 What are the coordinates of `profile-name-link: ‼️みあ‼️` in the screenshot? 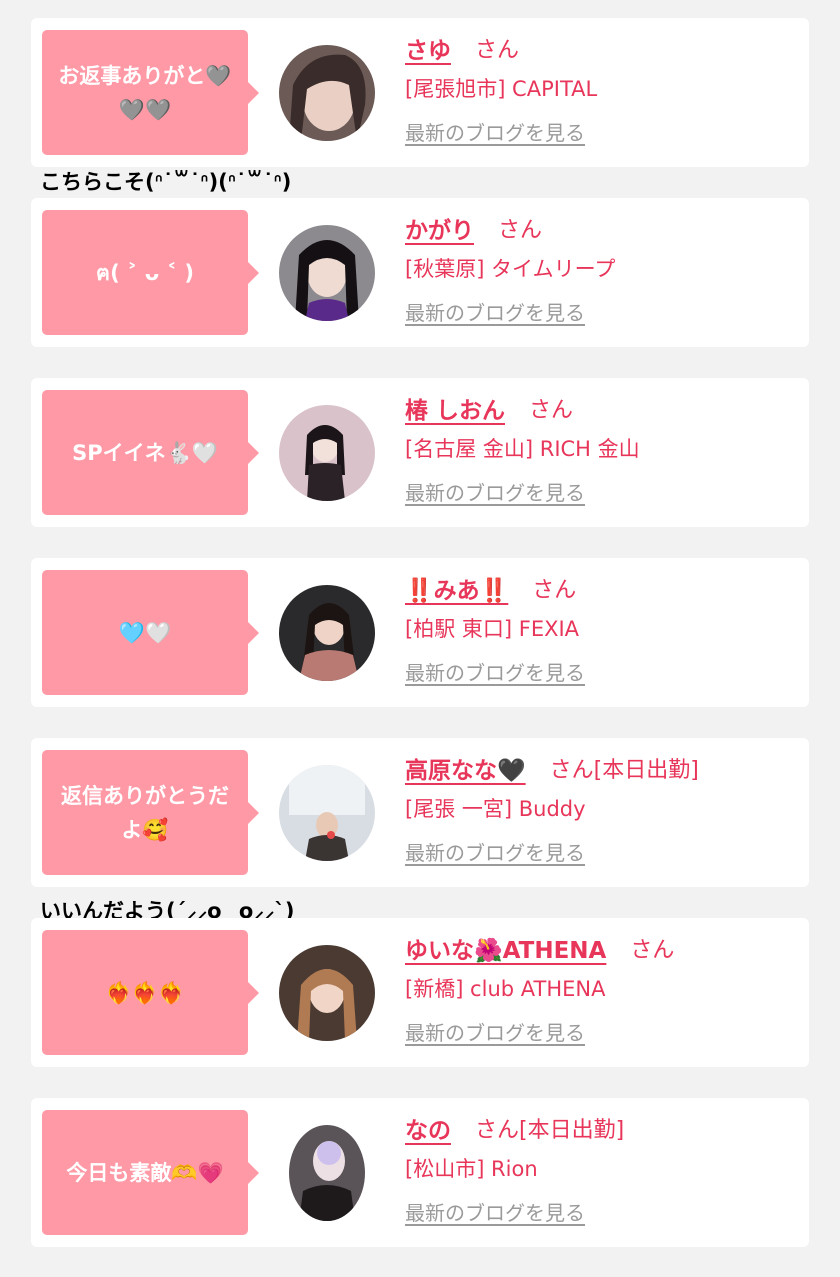 It's located at (456, 588).